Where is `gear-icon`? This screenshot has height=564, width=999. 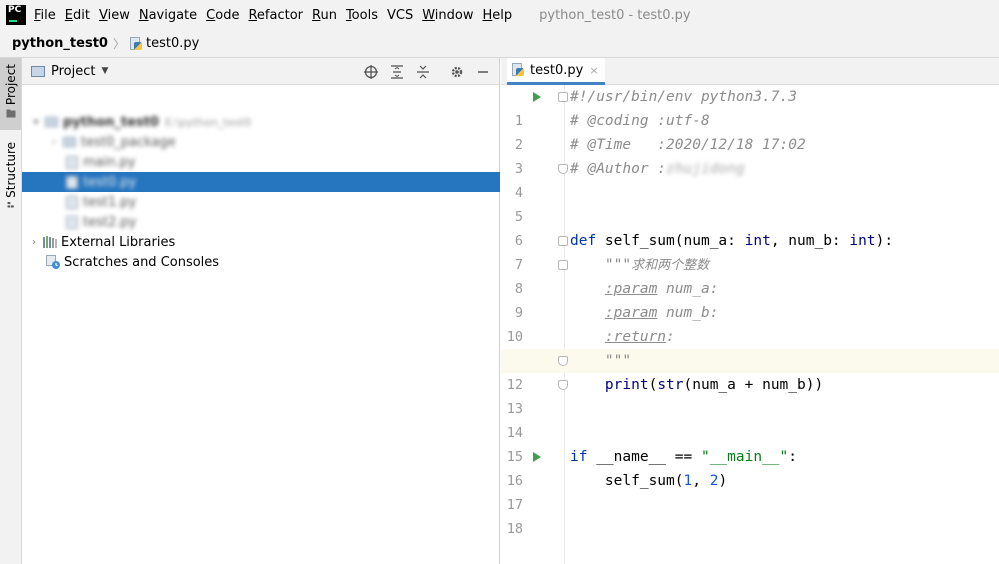 gear-icon is located at coordinates (457, 72).